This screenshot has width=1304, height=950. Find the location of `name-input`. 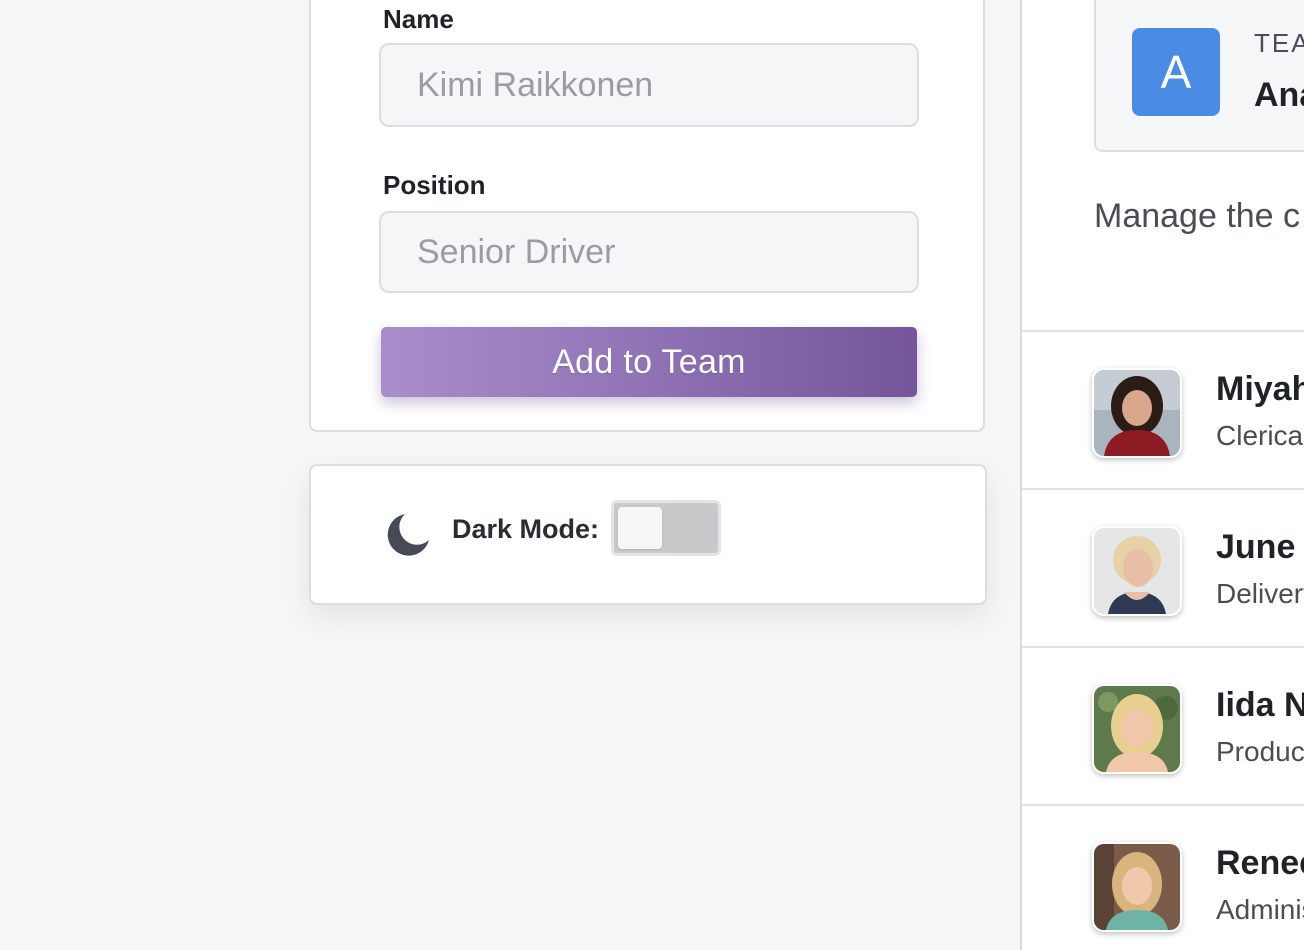

name-input is located at coordinates (649, 85).